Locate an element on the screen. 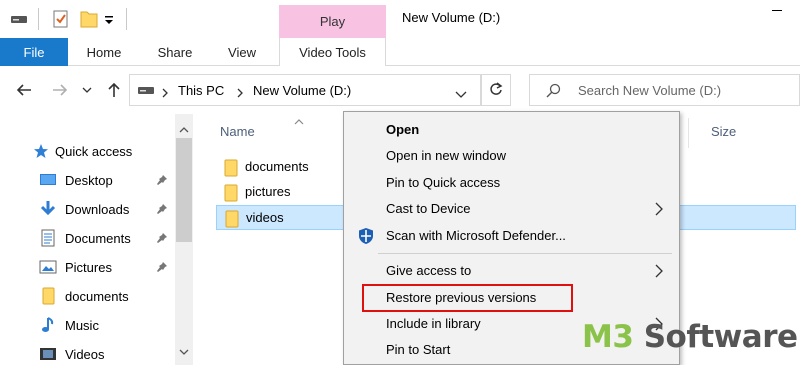 This screenshot has width=800, height=365. nav-item-documents-folder: documents is located at coordinates (87, 296).